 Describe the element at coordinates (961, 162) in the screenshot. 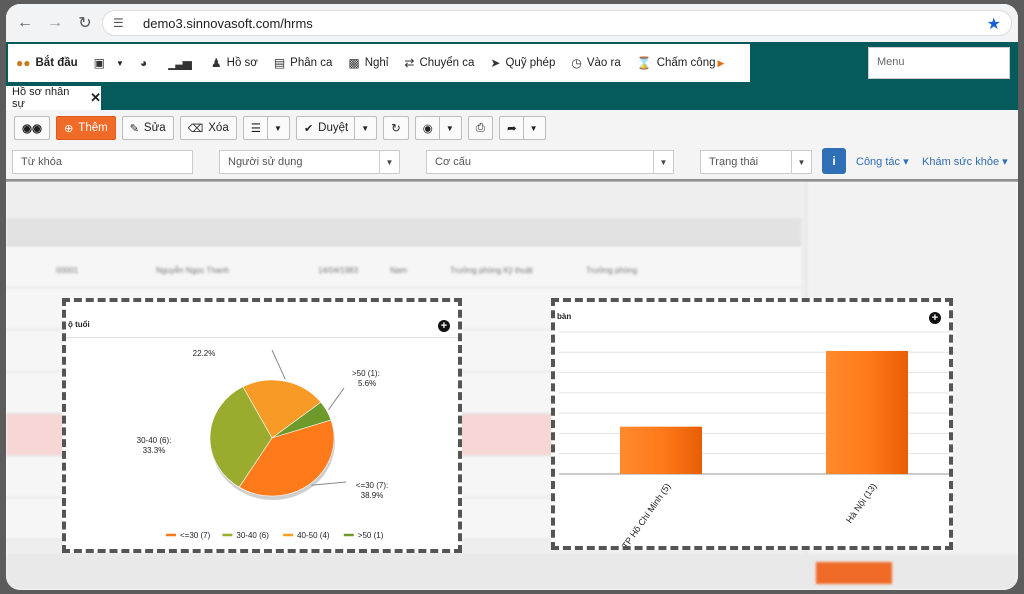

I see `health-link-label: Khám sức khỏe` at that location.